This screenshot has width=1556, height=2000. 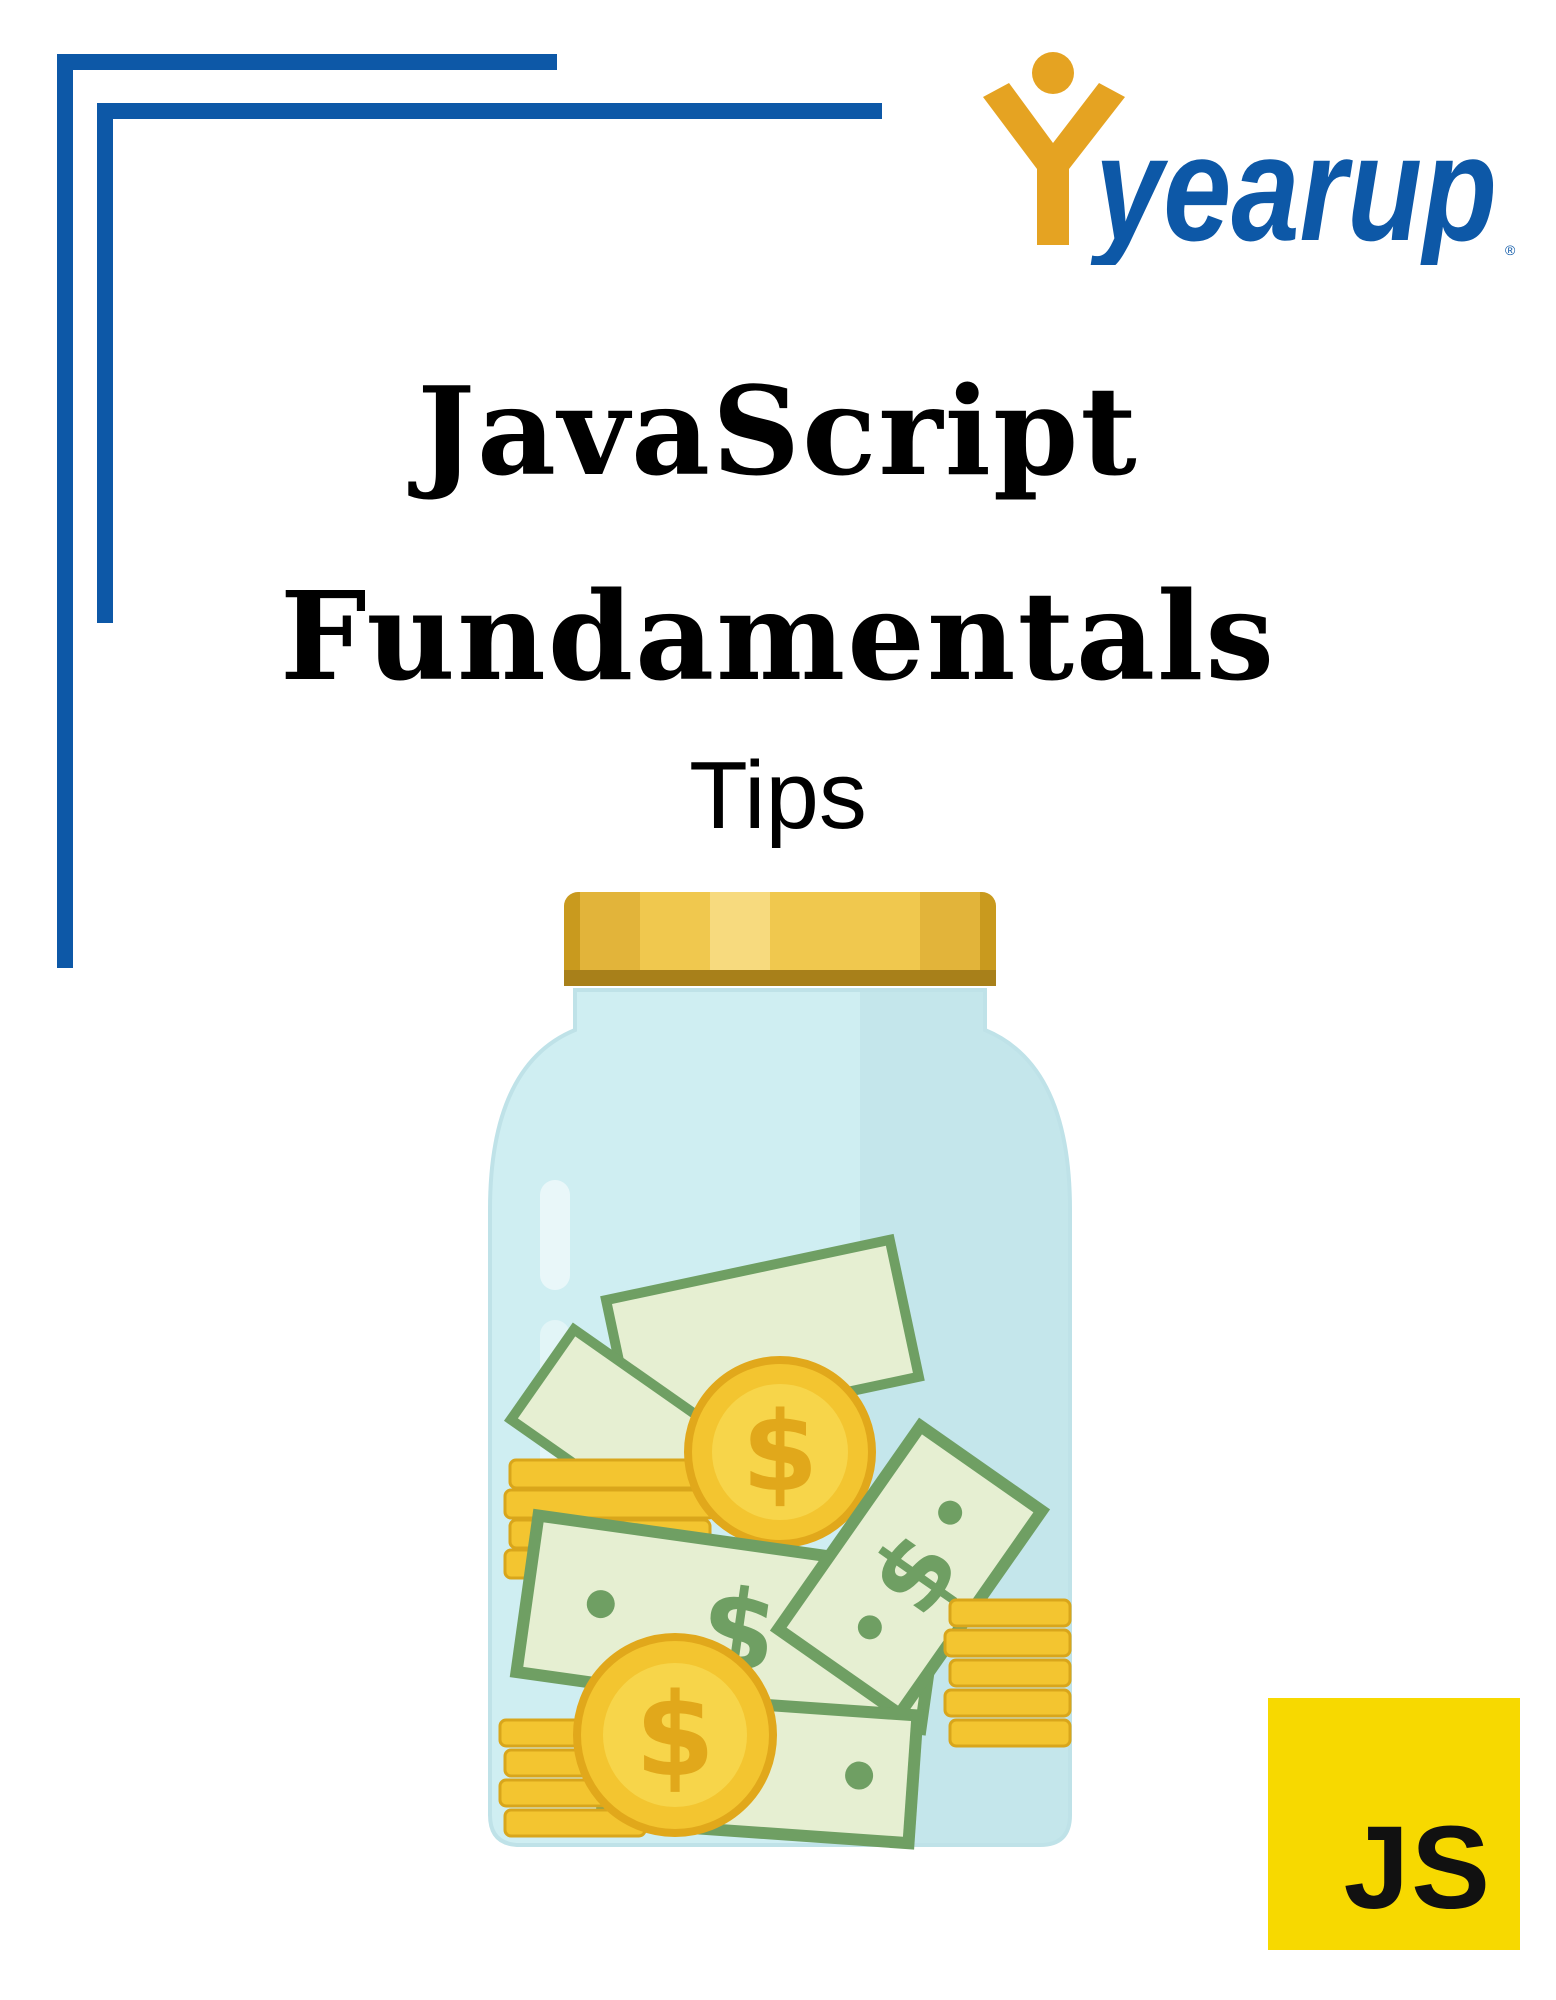 What do you see at coordinates (489, 111) in the screenshot?
I see `corner-bracket-inner-top` at bounding box center [489, 111].